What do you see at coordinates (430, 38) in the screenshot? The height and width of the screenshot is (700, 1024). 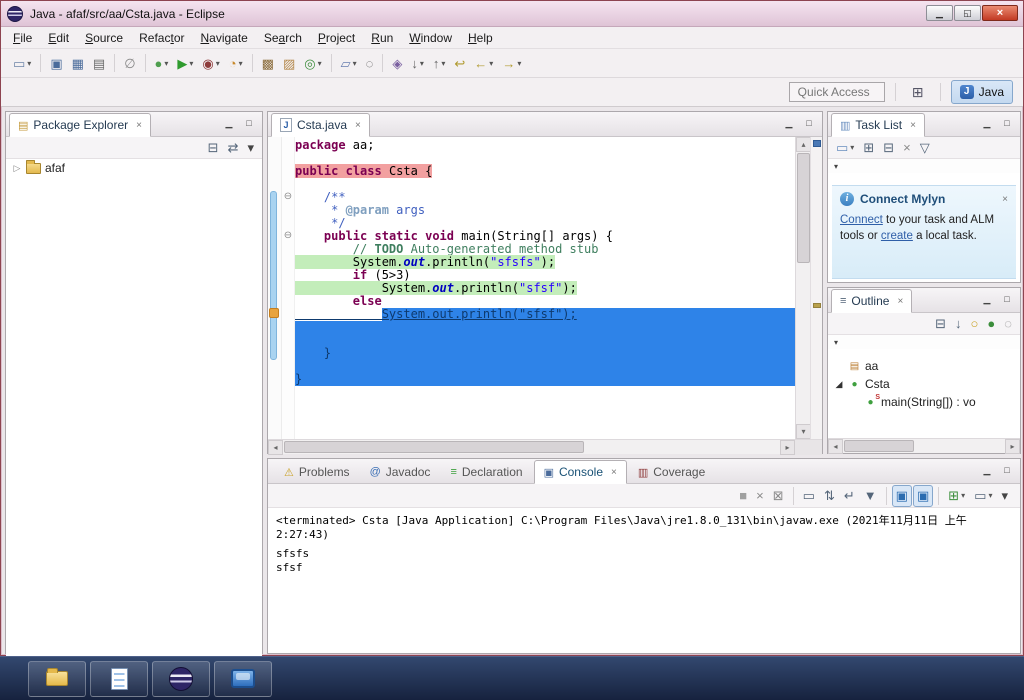 I see `menu-window: Window` at bounding box center [430, 38].